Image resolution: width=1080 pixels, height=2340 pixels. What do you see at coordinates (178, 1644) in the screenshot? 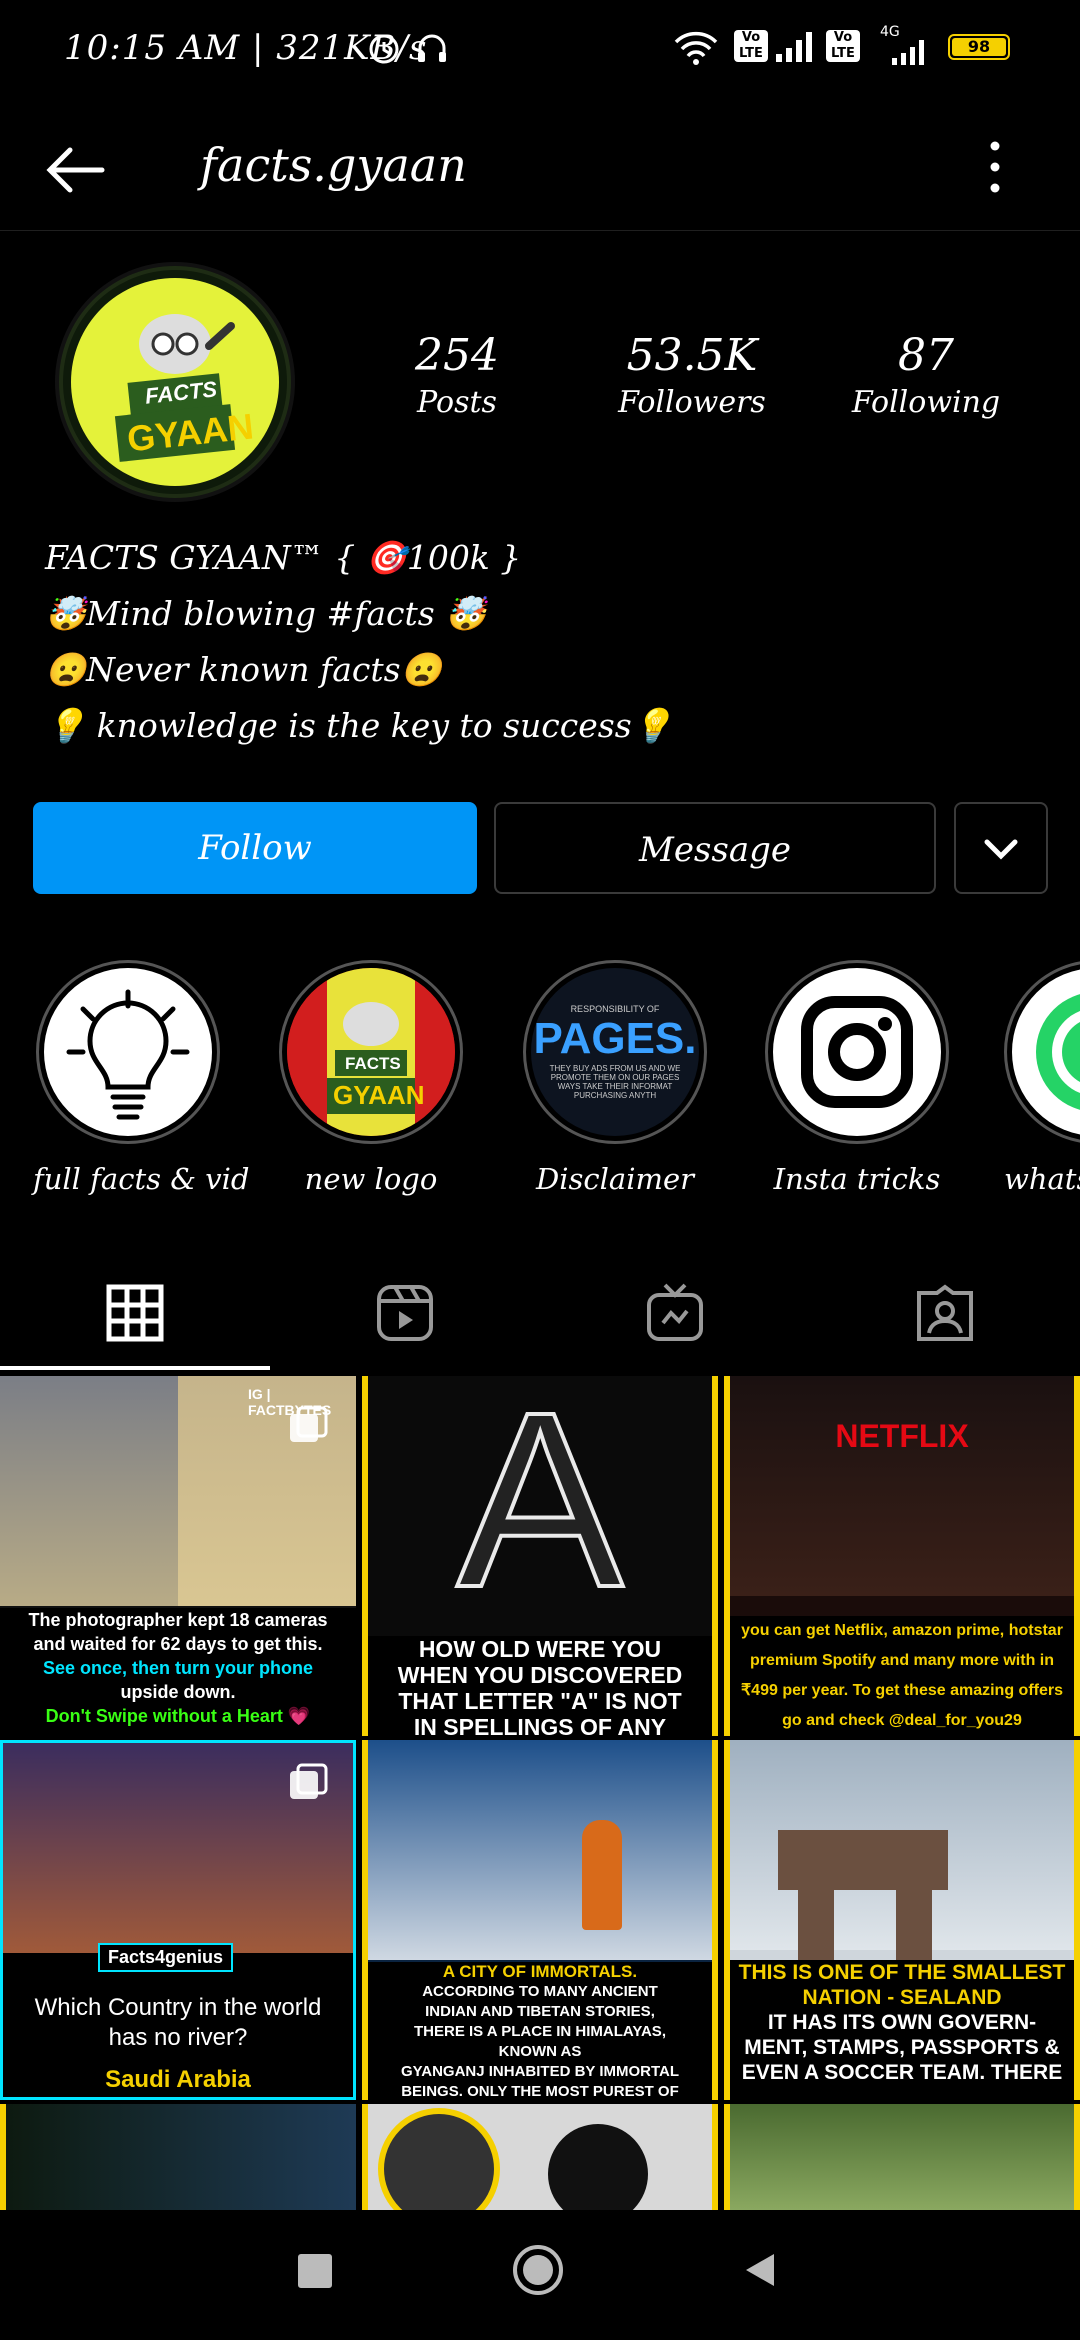
I see `post-caption-line: and waited for 62 days to get this.` at bounding box center [178, 1644].